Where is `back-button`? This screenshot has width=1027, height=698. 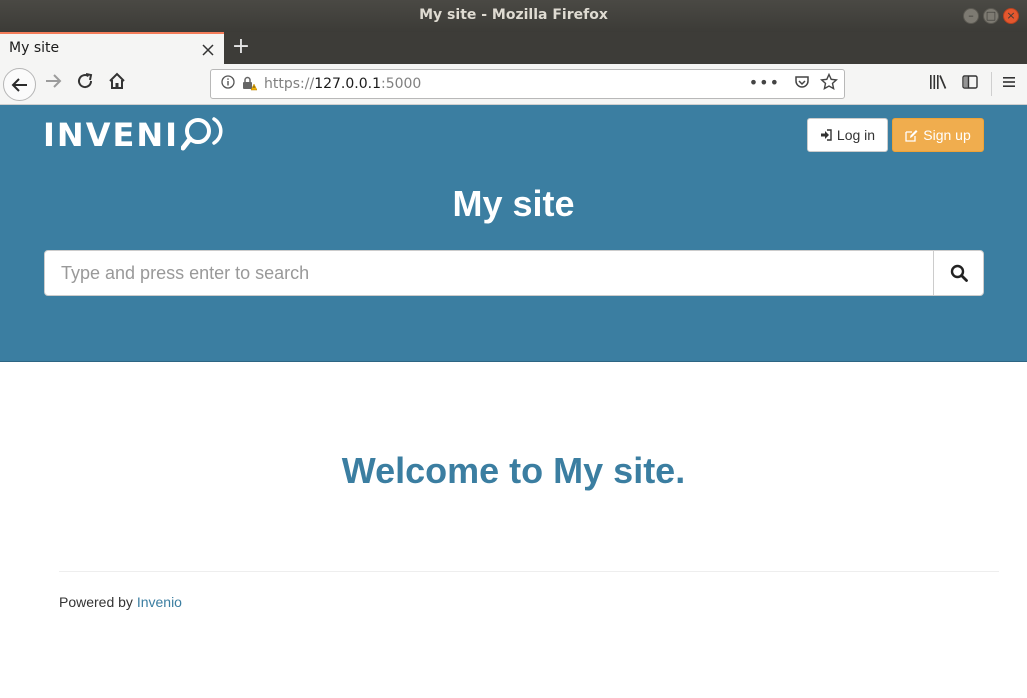 back-button is located at coordinates (19, 84).